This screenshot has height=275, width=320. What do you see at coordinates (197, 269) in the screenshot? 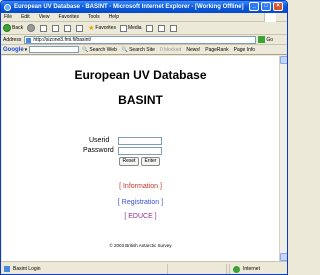
I see `status-panels` at bounding box center [197, 269].